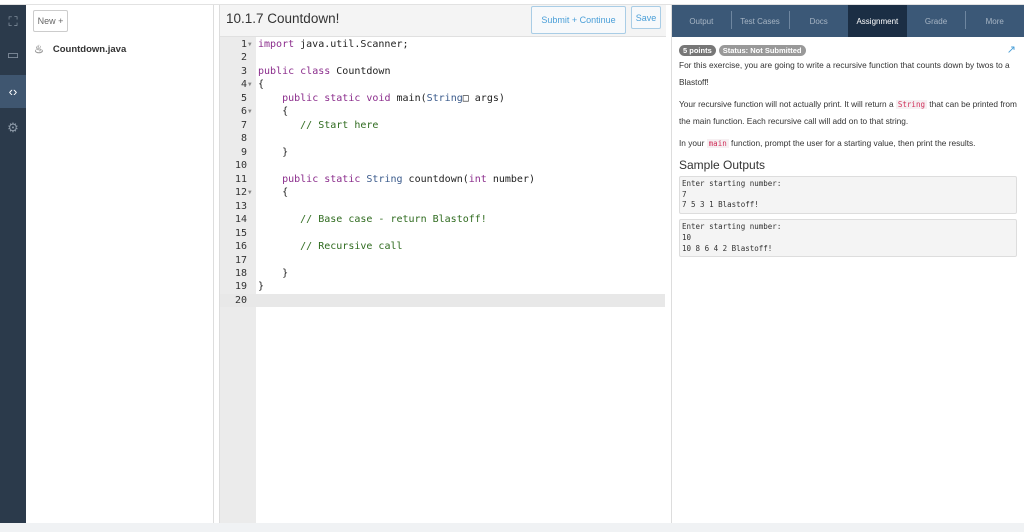 The width and height of the screenshot is (1024, 532). Describe the element at coordinates (717, 143) in the screenshot. I see `inline-code: main` at that location.